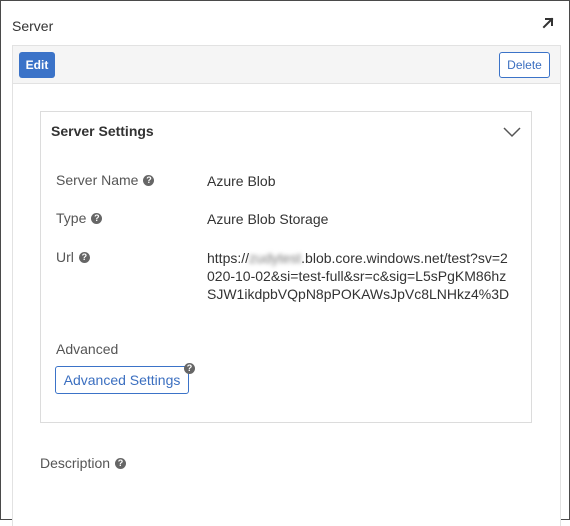 This screenshot has height=526, width=570. What do you see at coordinates (524, 65) in the screenshot?
I see `delete-button: Delete` at bounding box center [524, 65].